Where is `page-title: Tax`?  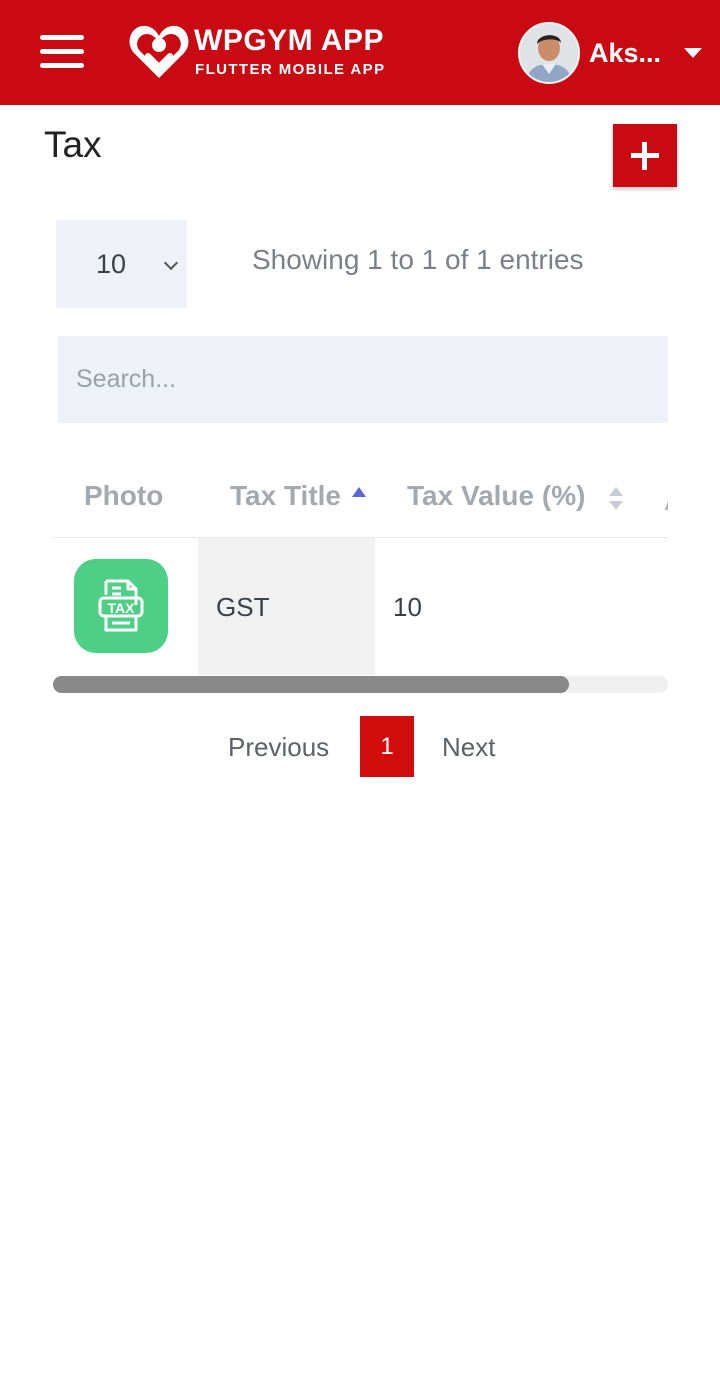
page-title: Tax is located at coordinates (73, 144).